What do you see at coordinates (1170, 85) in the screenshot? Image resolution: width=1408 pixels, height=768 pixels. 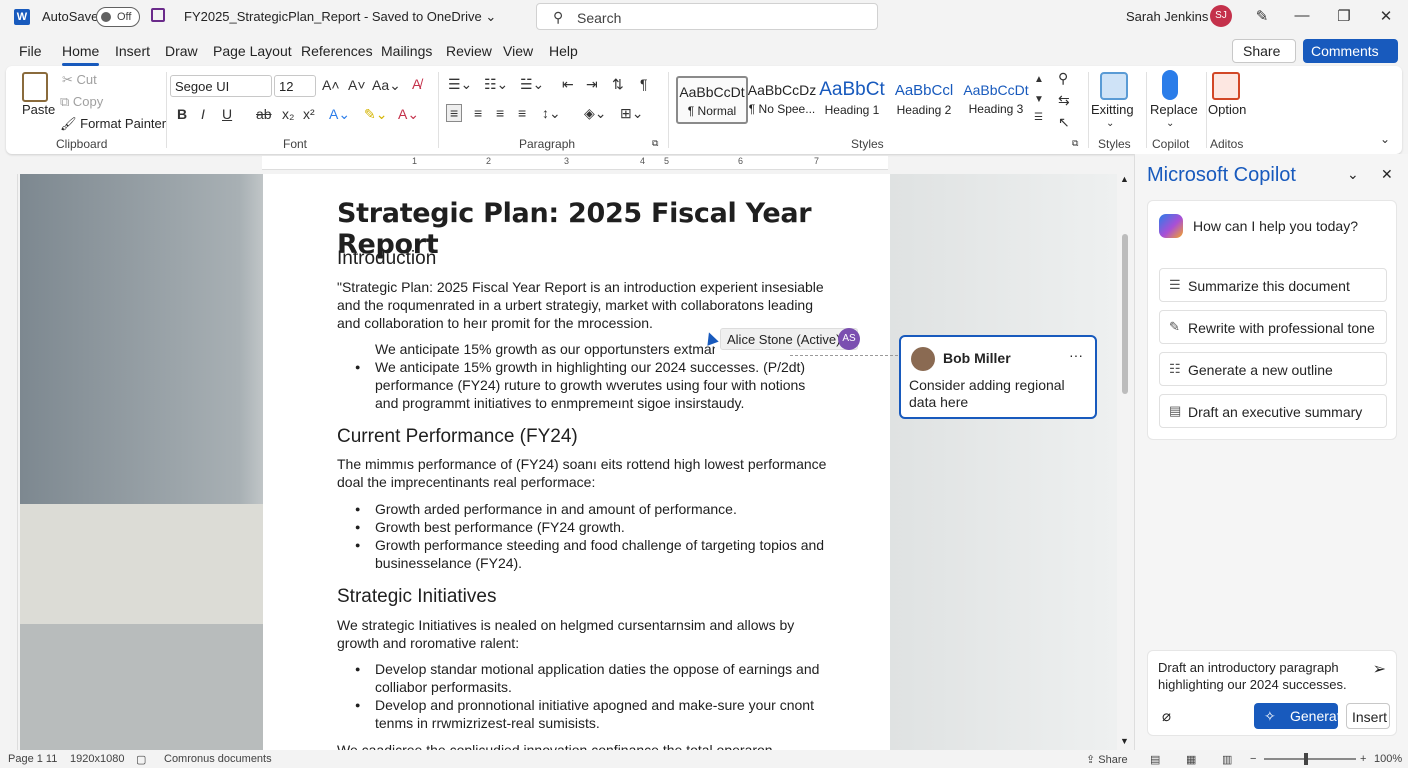 I see `microphone-icon` at bounding box center [1170, 85].